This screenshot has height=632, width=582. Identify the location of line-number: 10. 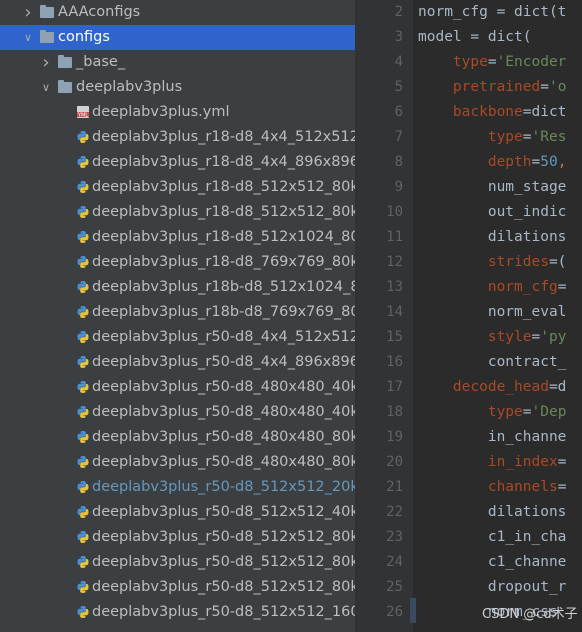
(394, 212).